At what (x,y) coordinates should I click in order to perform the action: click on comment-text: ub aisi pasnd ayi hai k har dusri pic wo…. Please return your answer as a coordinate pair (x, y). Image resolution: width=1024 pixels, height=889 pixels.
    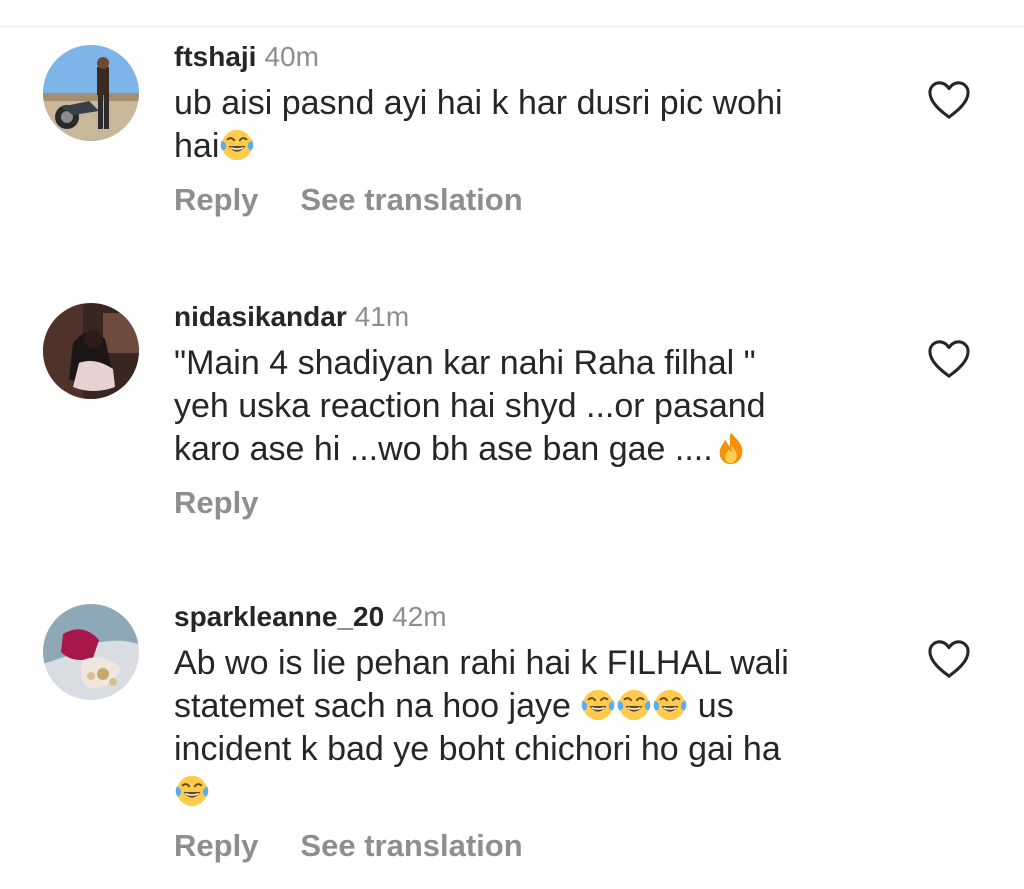
    Looking at the image, I should click on (524, 125).